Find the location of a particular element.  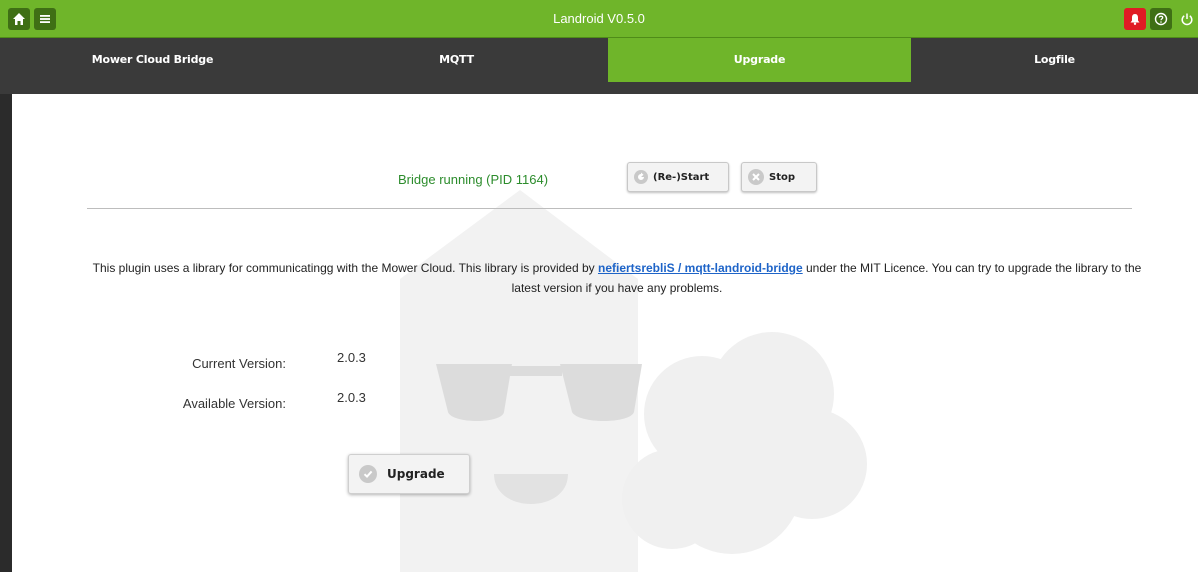

tab-logfile: Logfile is located at coordinates (1054, 60).